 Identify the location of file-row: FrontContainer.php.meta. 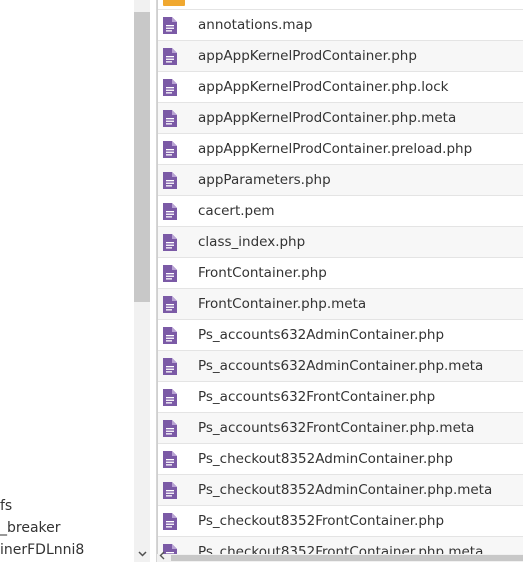
(340, 304).